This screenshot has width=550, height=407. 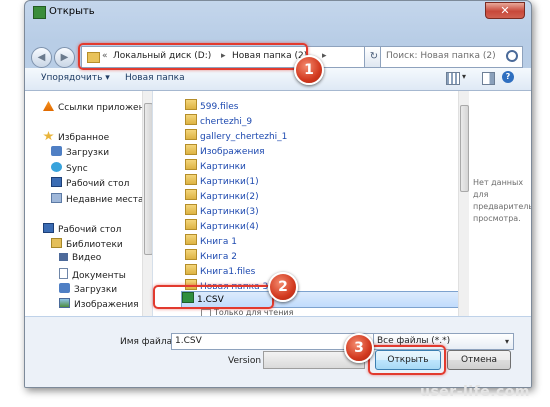 I want to click on sidebar-item-documents: Документы, so click(x=92, y=274).